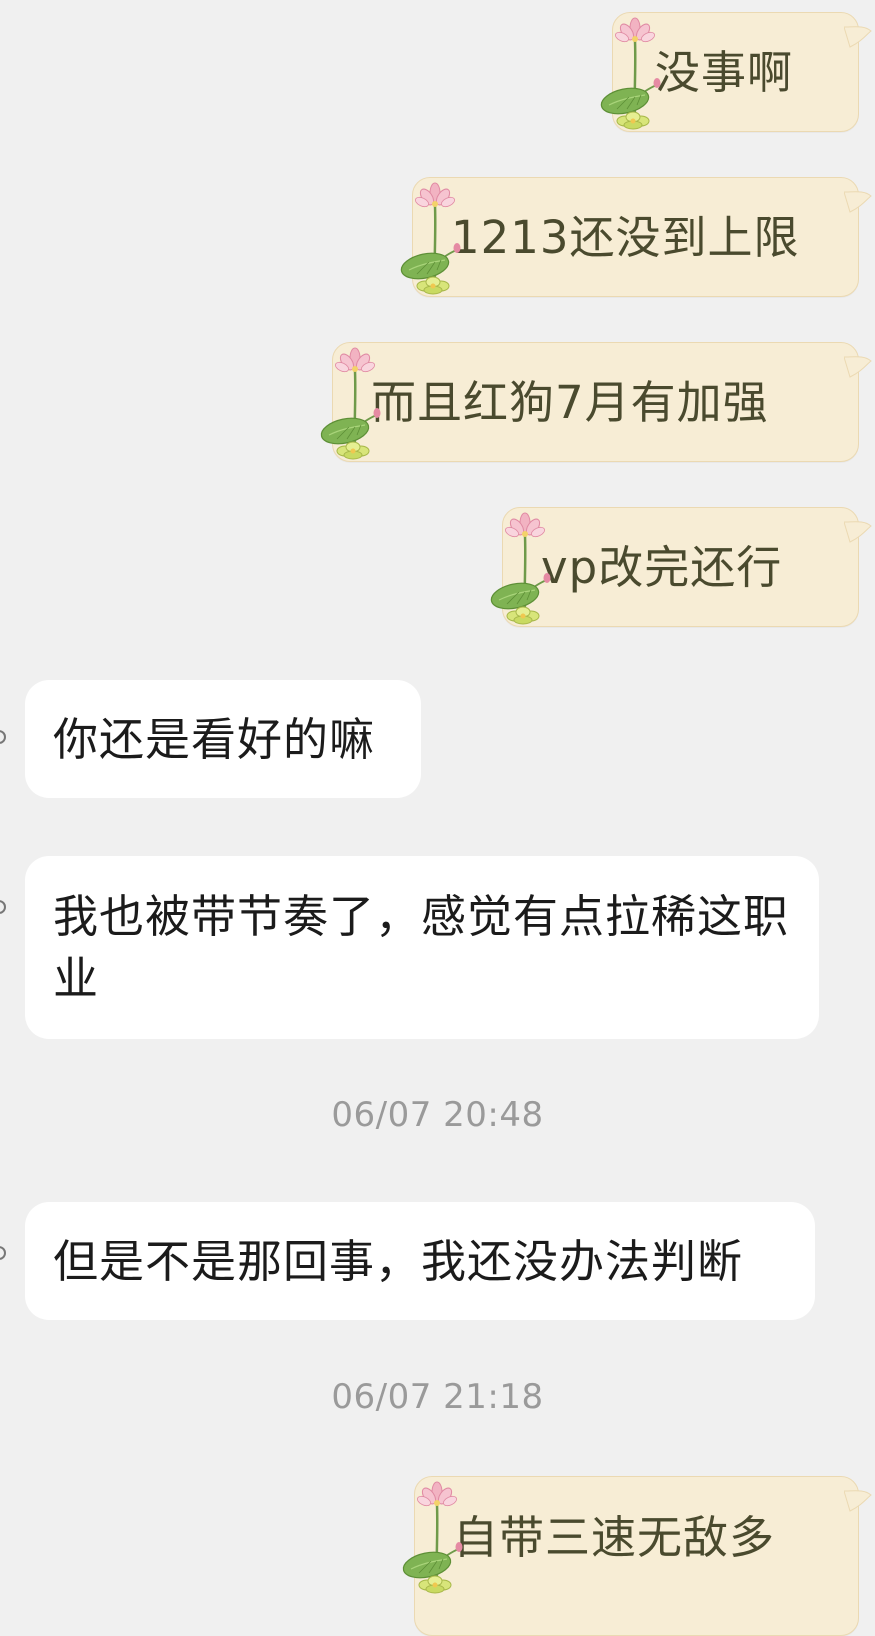 The image size is (875, 1636). I want to click on message-text: 我也被带节奏了，感觉有点拉稀这职业, so click(421, 947).